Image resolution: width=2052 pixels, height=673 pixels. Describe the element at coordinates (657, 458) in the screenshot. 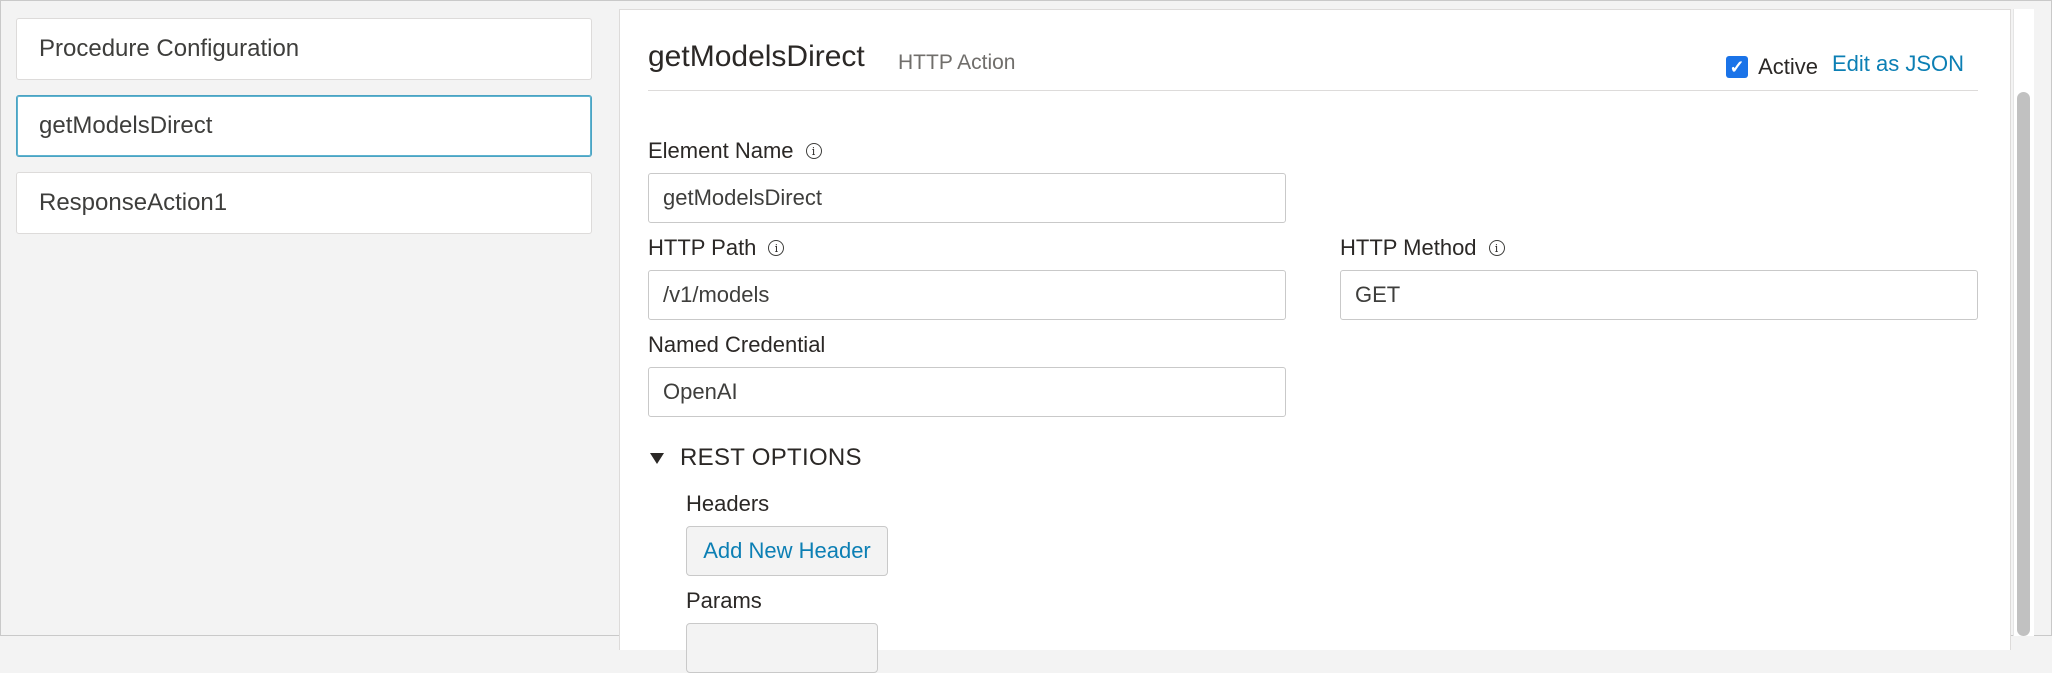

I see `triangle-down-icon` at that location.